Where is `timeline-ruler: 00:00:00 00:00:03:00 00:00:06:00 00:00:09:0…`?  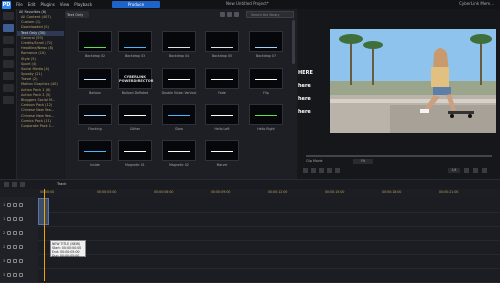 timeline-ruler: 00:00:00 00:00:03:00 00:00:06:00 00:00:09:0… is located at coordinates (250, 193).